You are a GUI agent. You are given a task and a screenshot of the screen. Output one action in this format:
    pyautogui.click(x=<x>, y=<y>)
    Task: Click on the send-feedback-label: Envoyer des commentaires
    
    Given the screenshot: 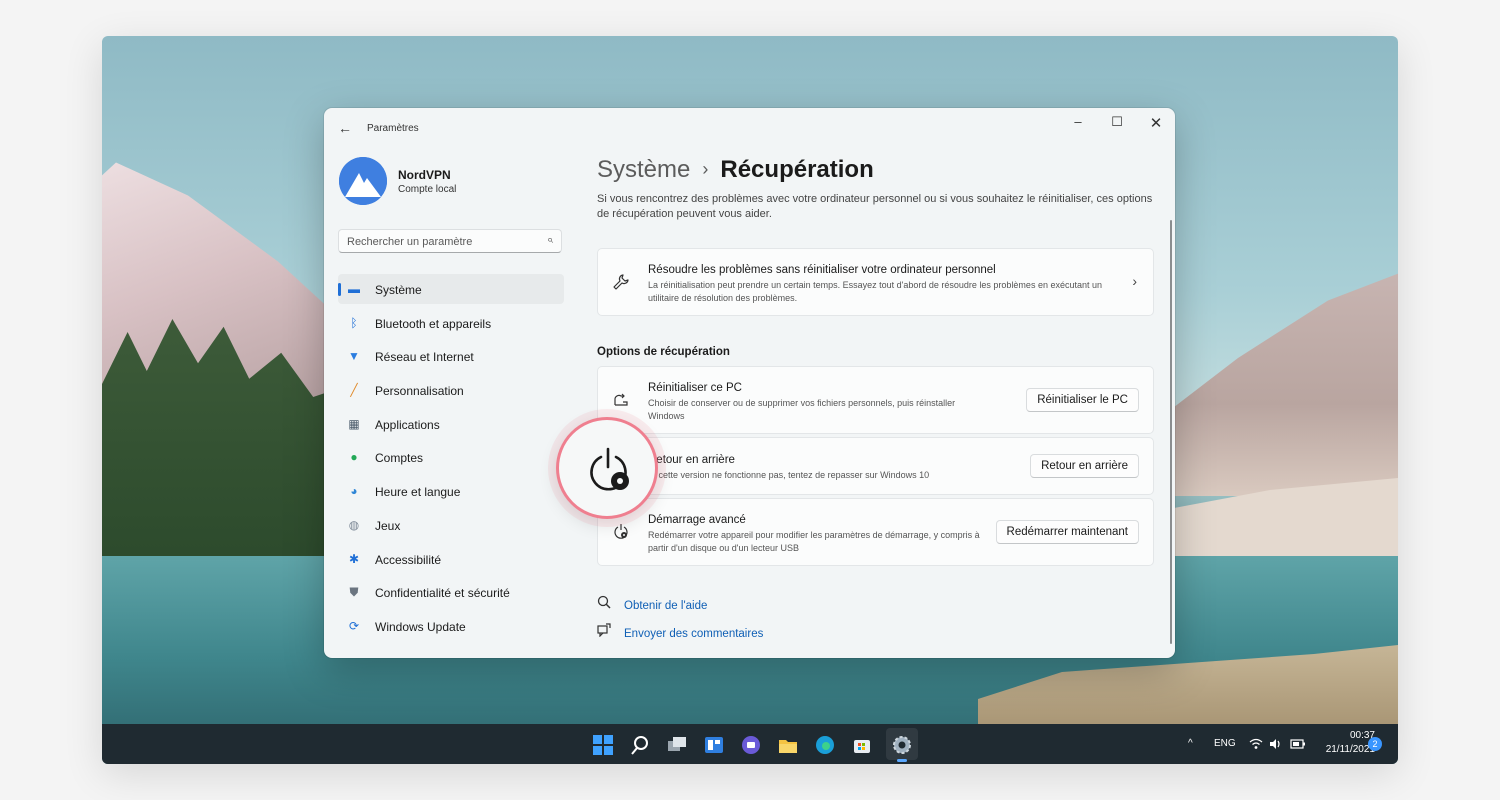 What is the action you would take?
    pyautogui.click(x=693, y=634)
    